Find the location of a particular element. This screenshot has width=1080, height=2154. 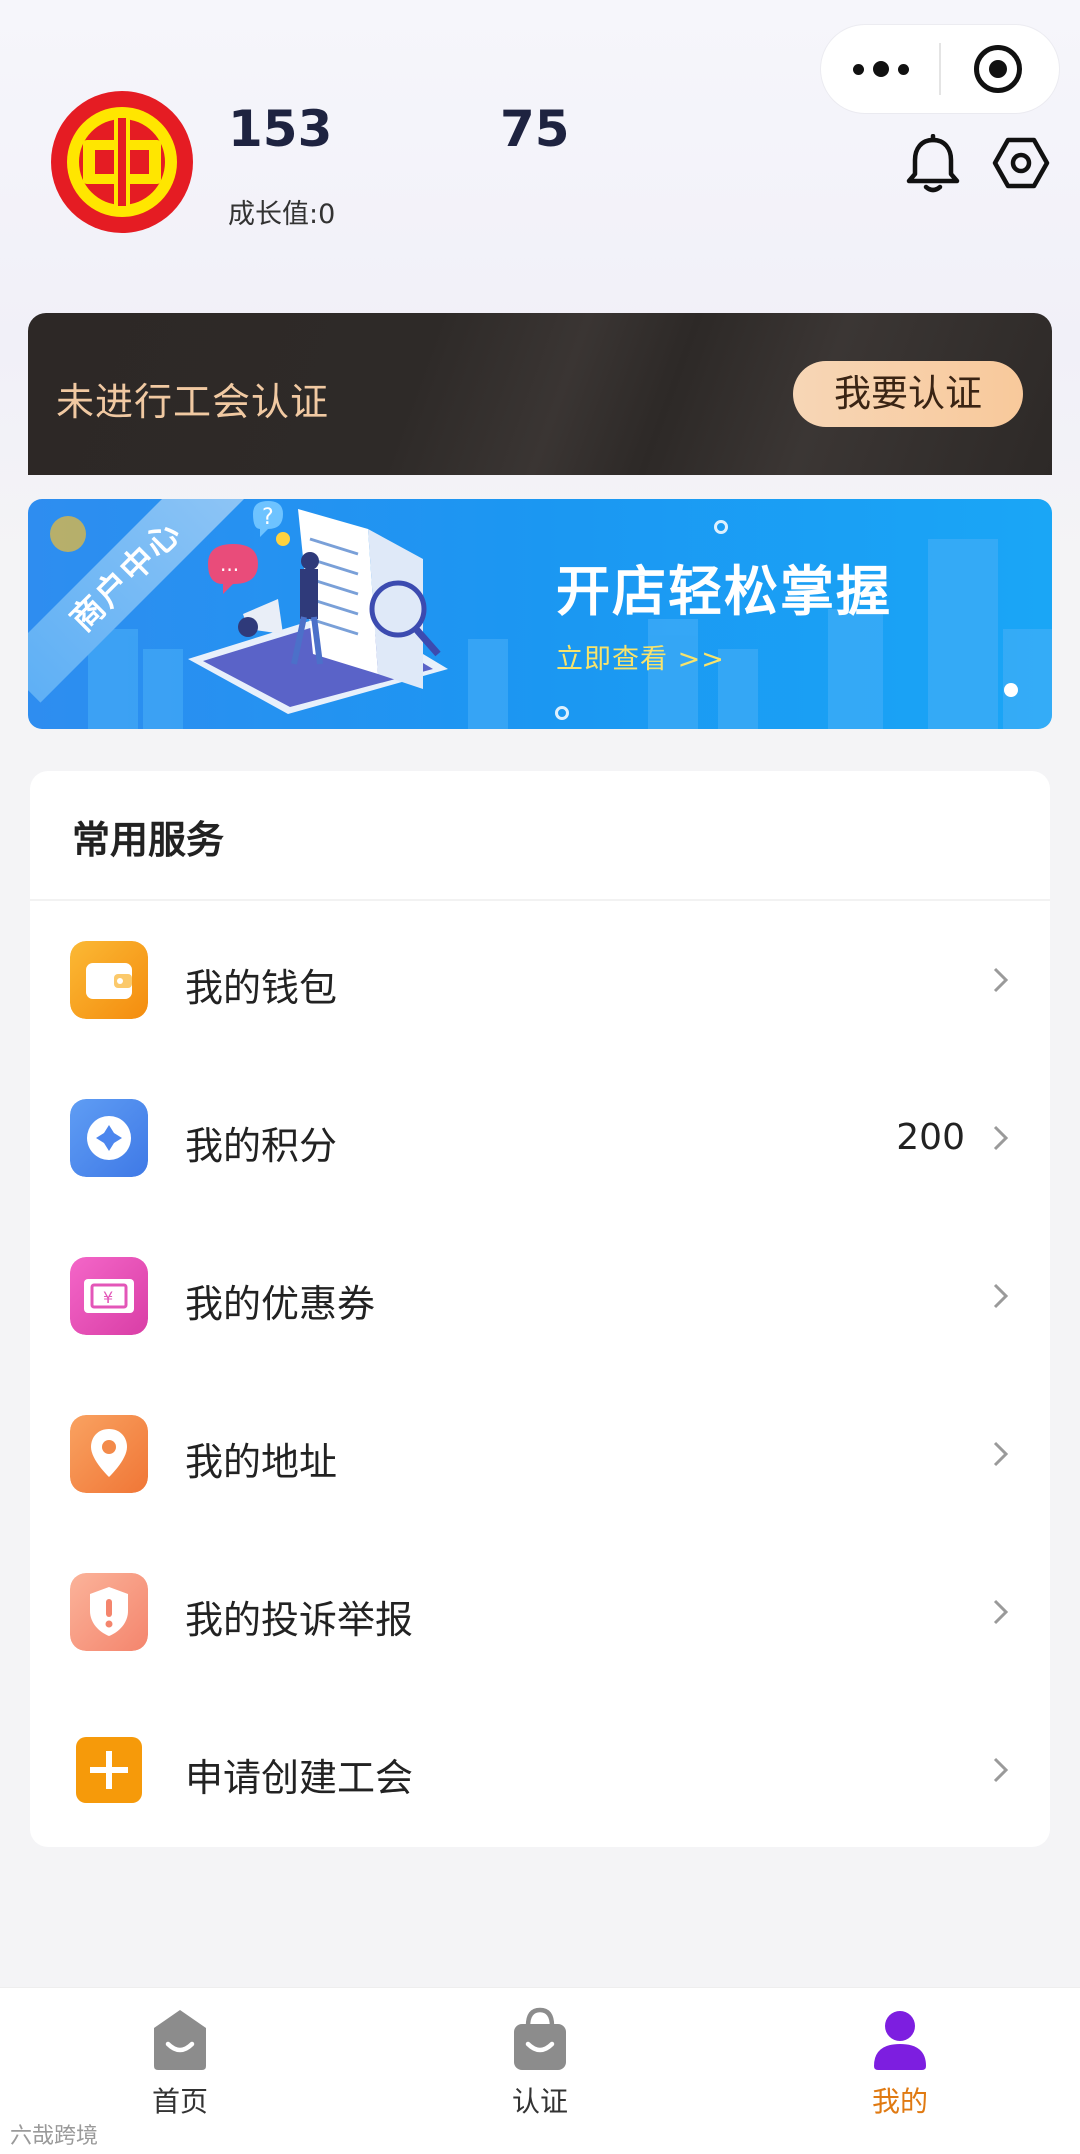

watermark: 六哉跨境 is located at coordinates (54, 2136).